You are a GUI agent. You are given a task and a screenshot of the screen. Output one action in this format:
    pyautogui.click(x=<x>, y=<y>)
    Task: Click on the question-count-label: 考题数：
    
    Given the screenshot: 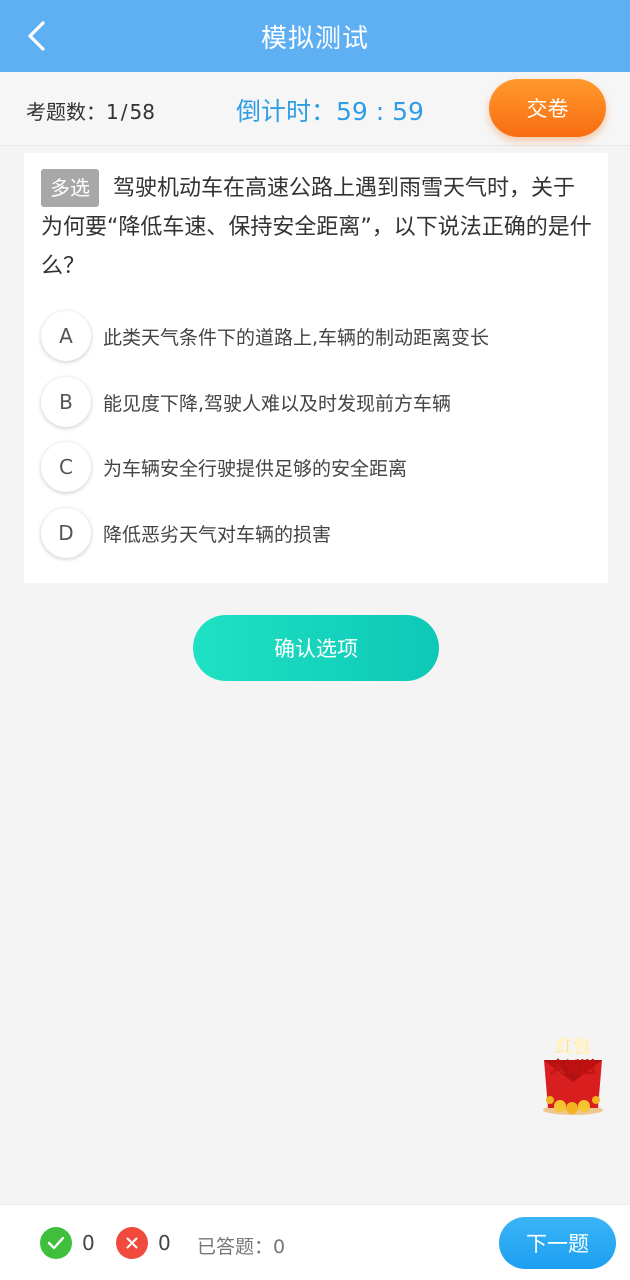 What is the action you would take?
    pyautogui.click(x=66, y=112)
    